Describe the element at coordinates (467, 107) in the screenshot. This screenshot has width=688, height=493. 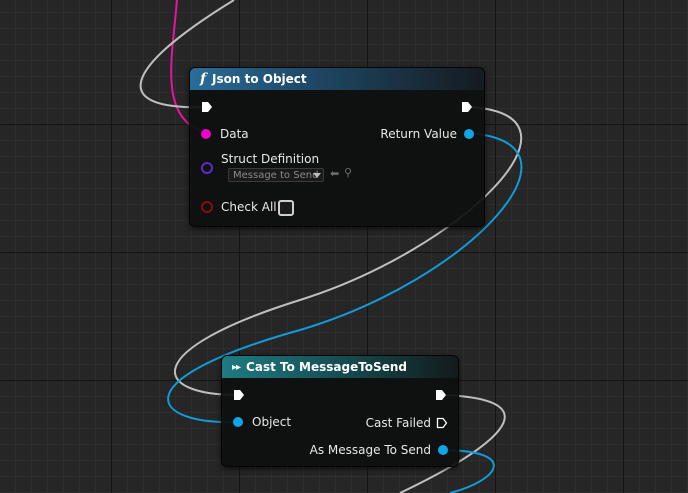
I see `exec-out-pin-icon` at that location.